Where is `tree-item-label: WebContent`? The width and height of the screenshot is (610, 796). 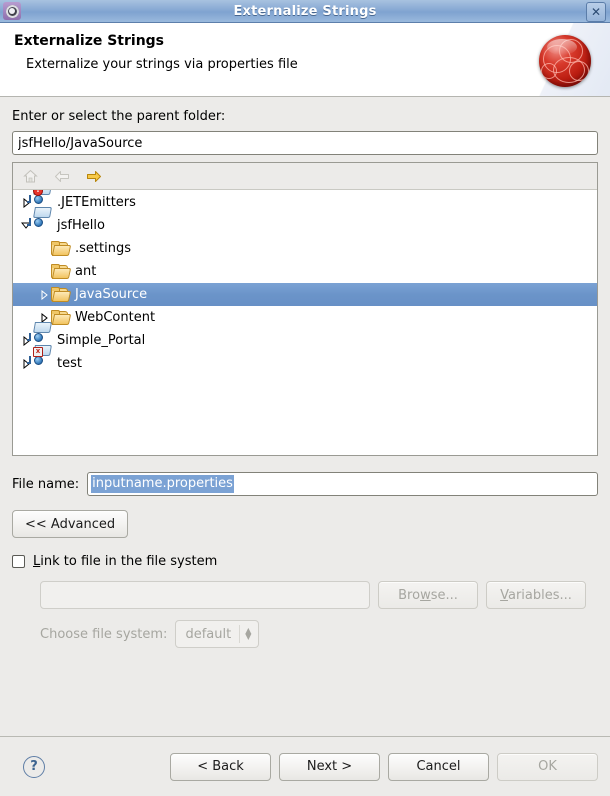 tree-item-label: WebContent is located at coordinates (115, 317).